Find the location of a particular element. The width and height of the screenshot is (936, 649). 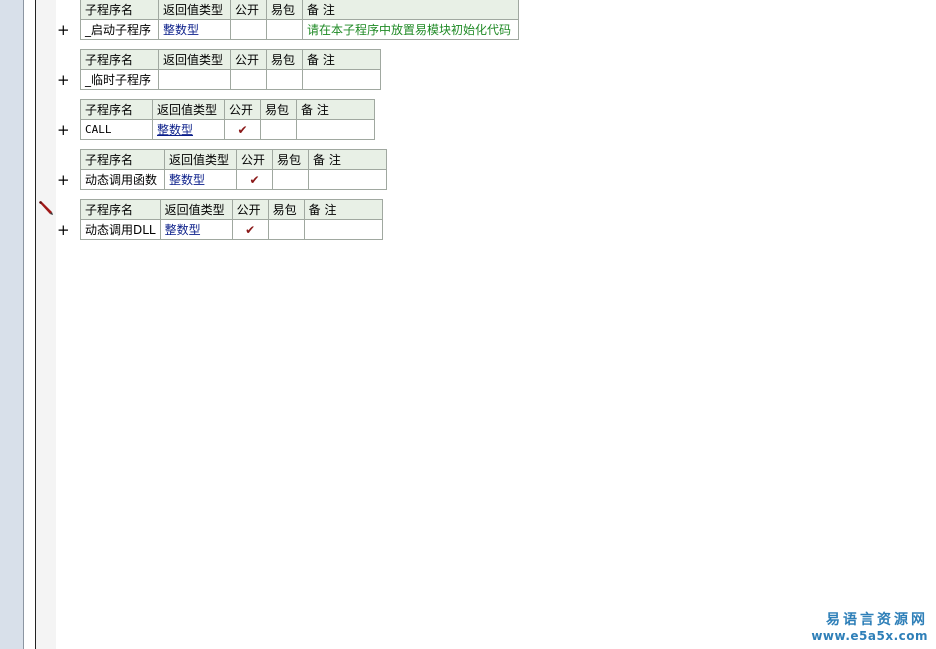

subroutine-table: 子程序名 返回值类型 公开 易包 备 注 动态调用函数 整数型 ✔ is located at coordinates (233, 169).